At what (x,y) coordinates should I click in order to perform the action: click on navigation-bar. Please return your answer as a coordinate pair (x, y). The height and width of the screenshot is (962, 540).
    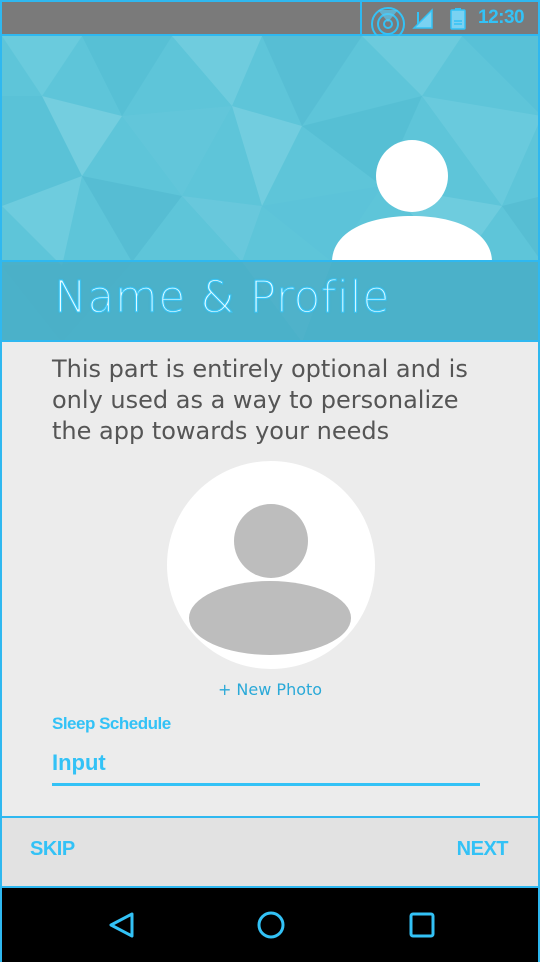
    Looking at the image, I should click on (270, 925).